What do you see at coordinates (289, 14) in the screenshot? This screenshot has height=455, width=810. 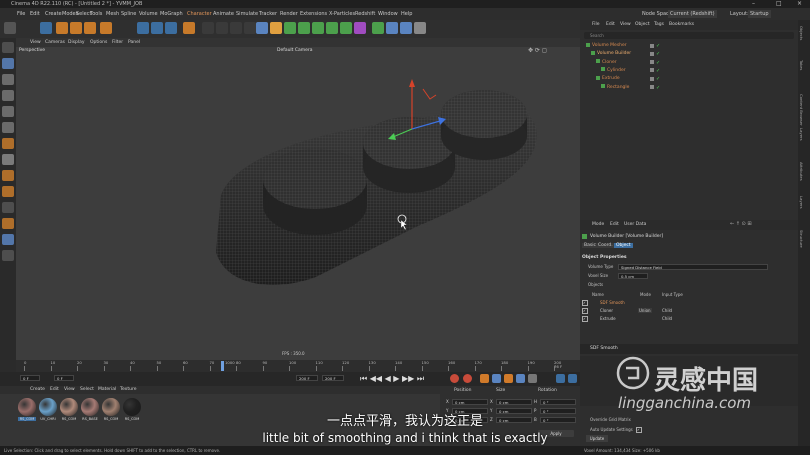 I see `menu-render: Render` at bounding box center [289, 14].